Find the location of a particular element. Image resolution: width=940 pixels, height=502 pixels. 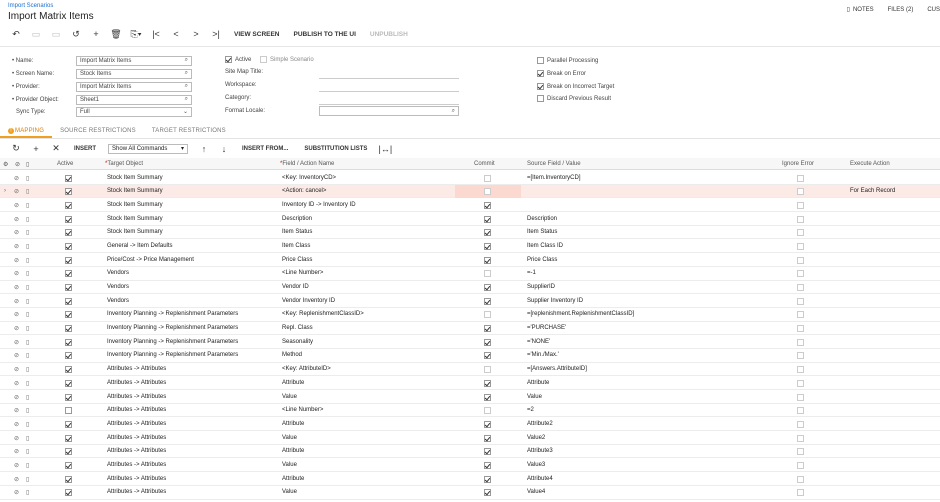

undo-icon: ↶ is located at coordinates (16, 34).